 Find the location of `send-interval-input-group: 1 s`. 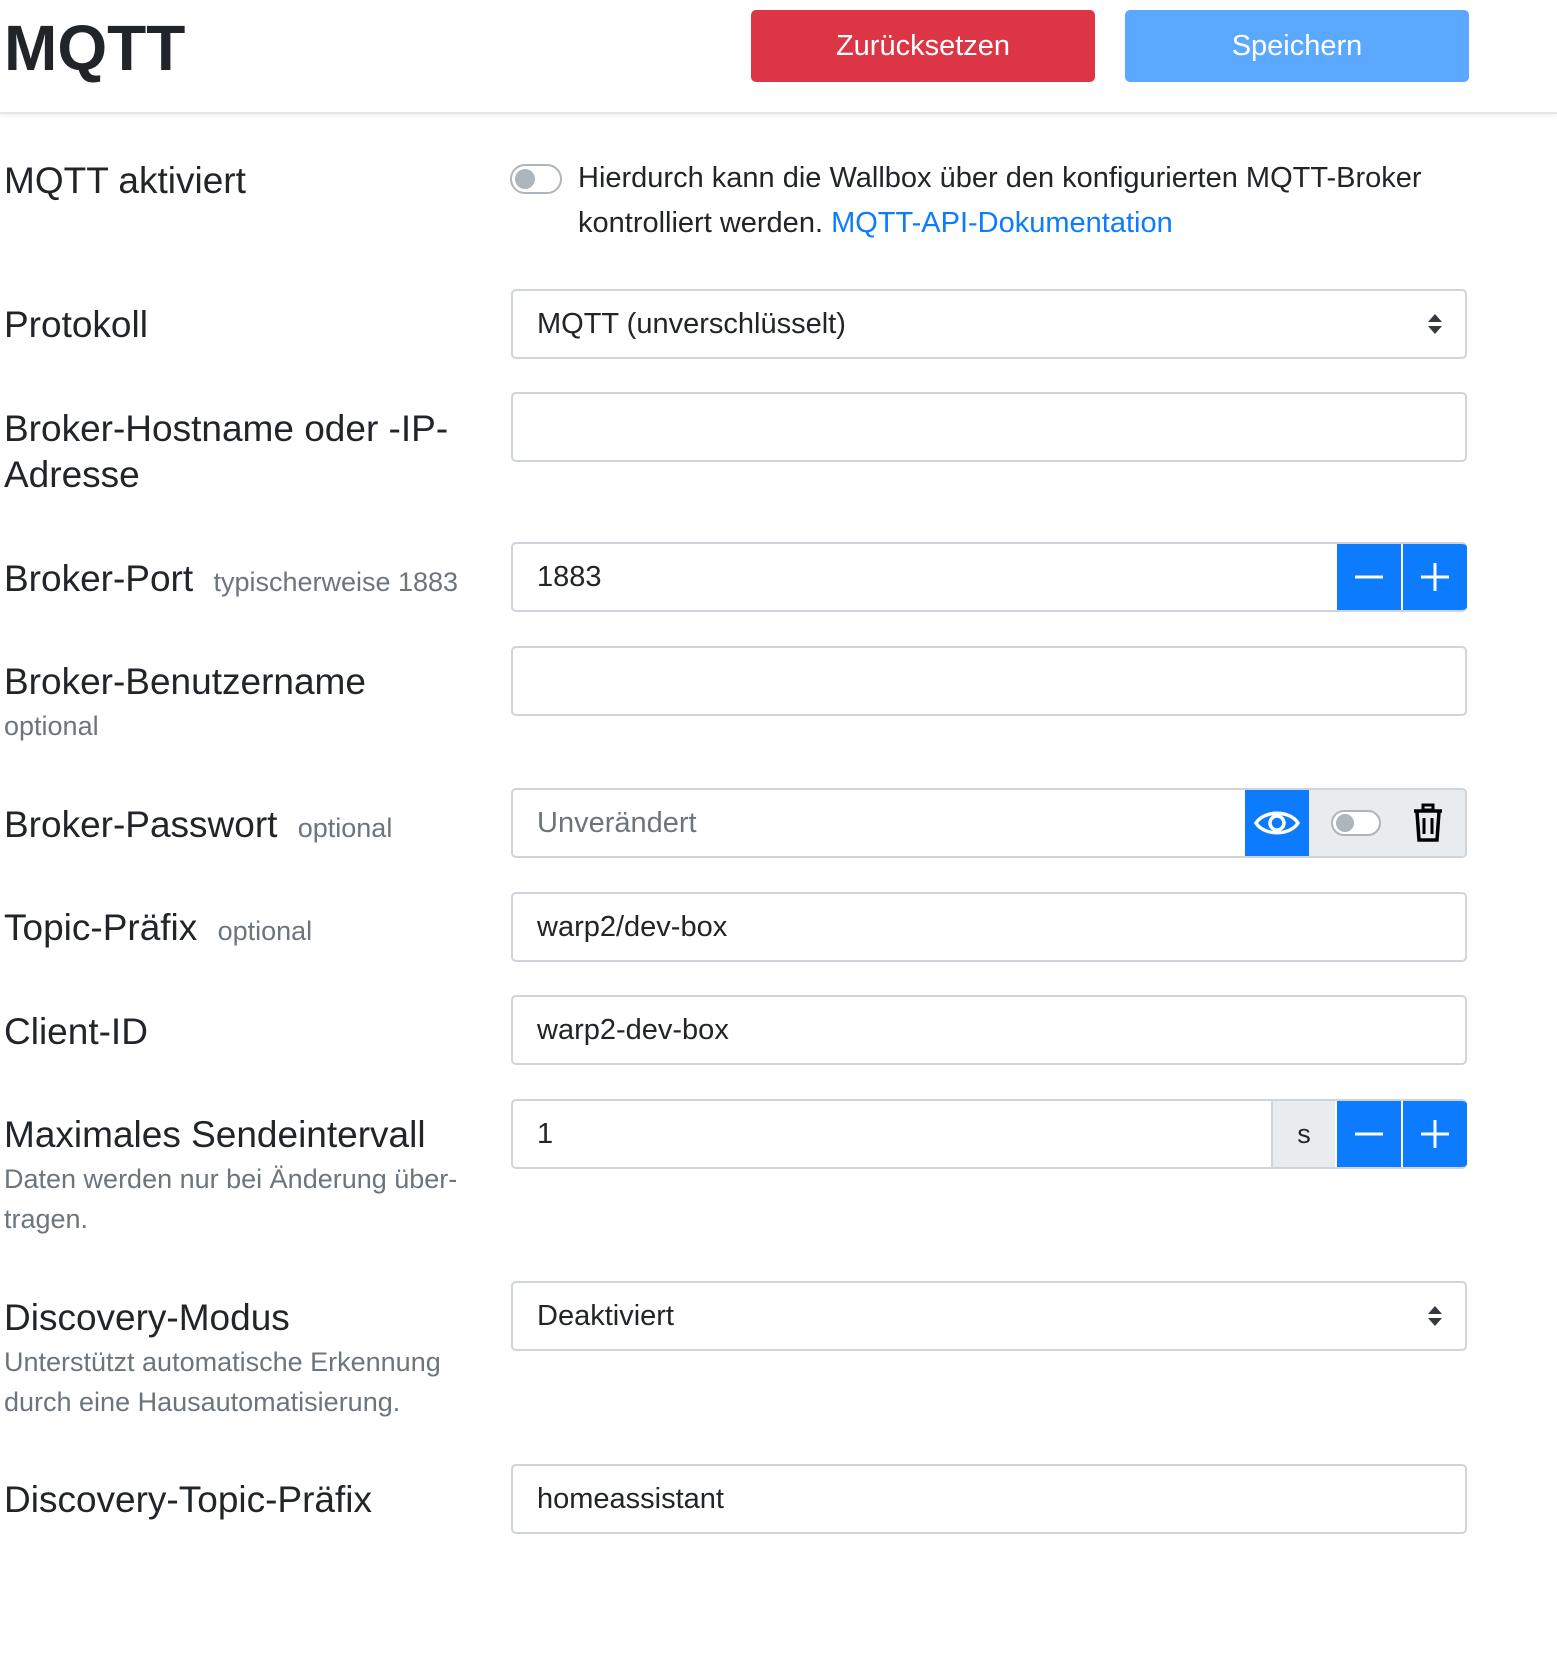

send-interval-input-group: 1 s is located at coordinates (989, 1134).